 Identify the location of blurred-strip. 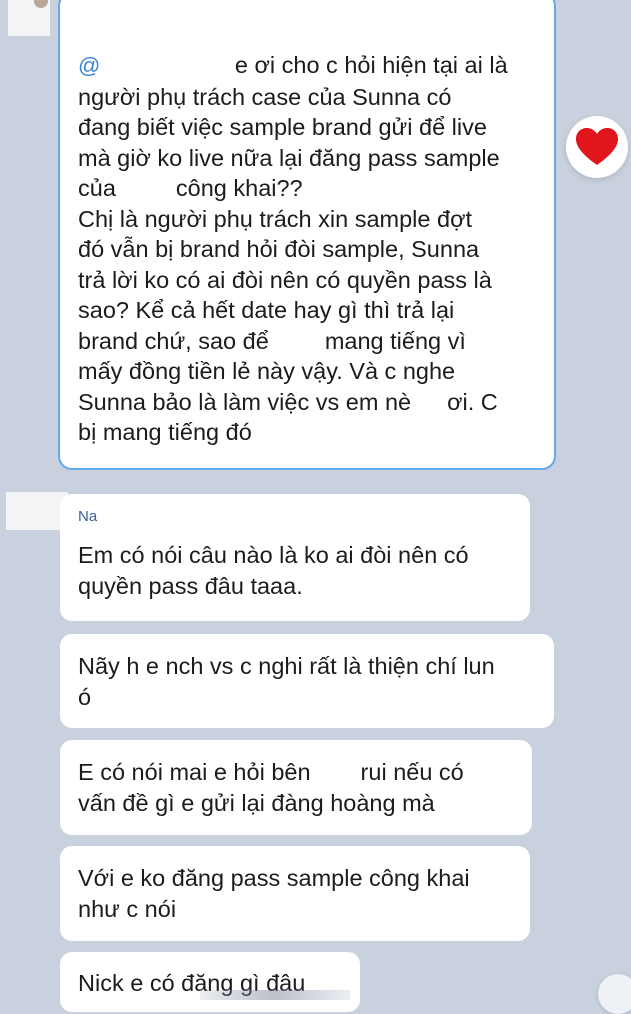
(275, 995).